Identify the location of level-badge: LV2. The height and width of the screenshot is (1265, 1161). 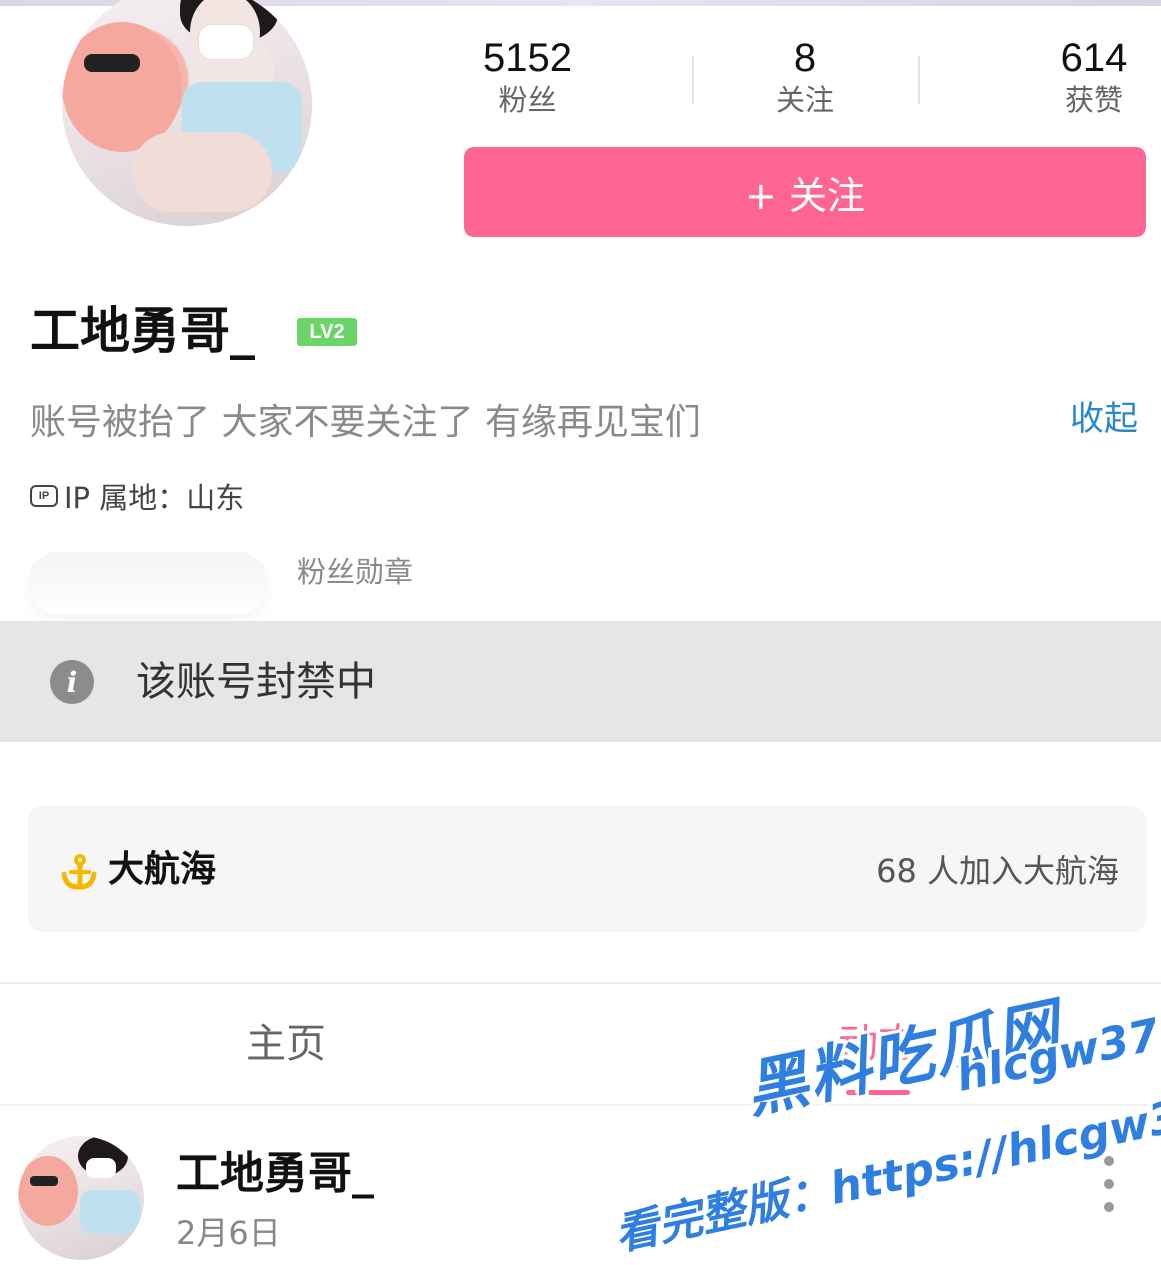
(327, 332).